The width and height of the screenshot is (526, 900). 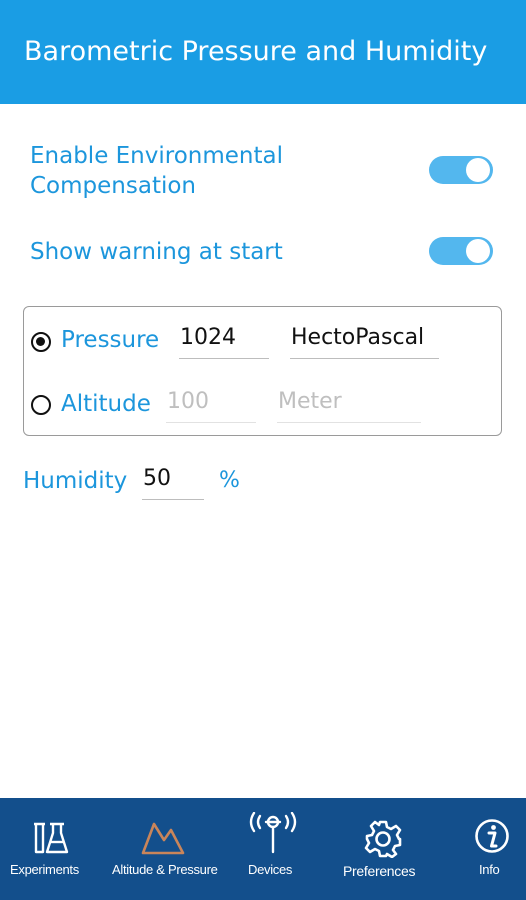 I want to click on sensor-device-icon, so click(x=273, y=833).